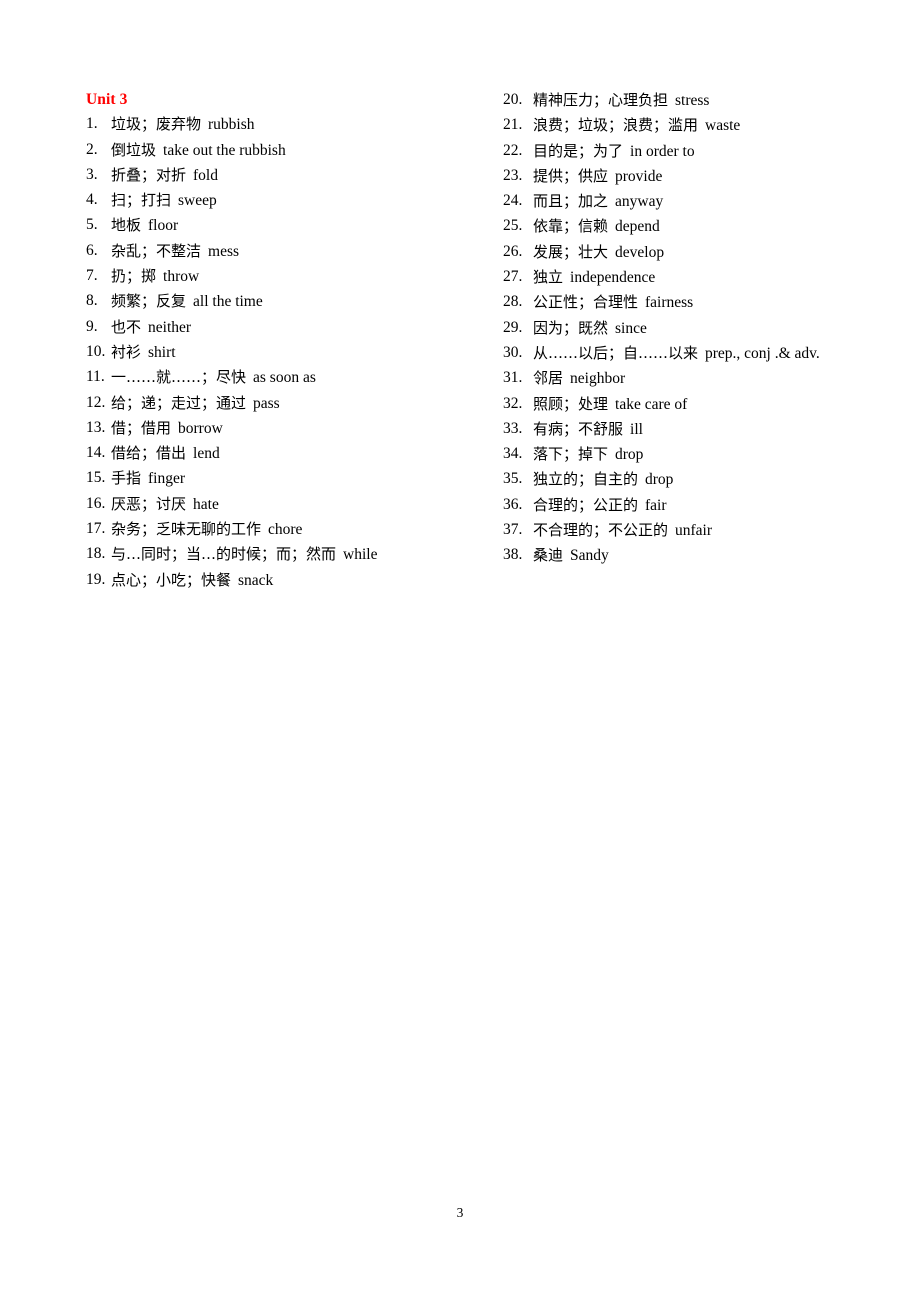 This screenshot has width=920, height=1302. I want to click on entry-chinese: 扔；掷, so click(134, 276).